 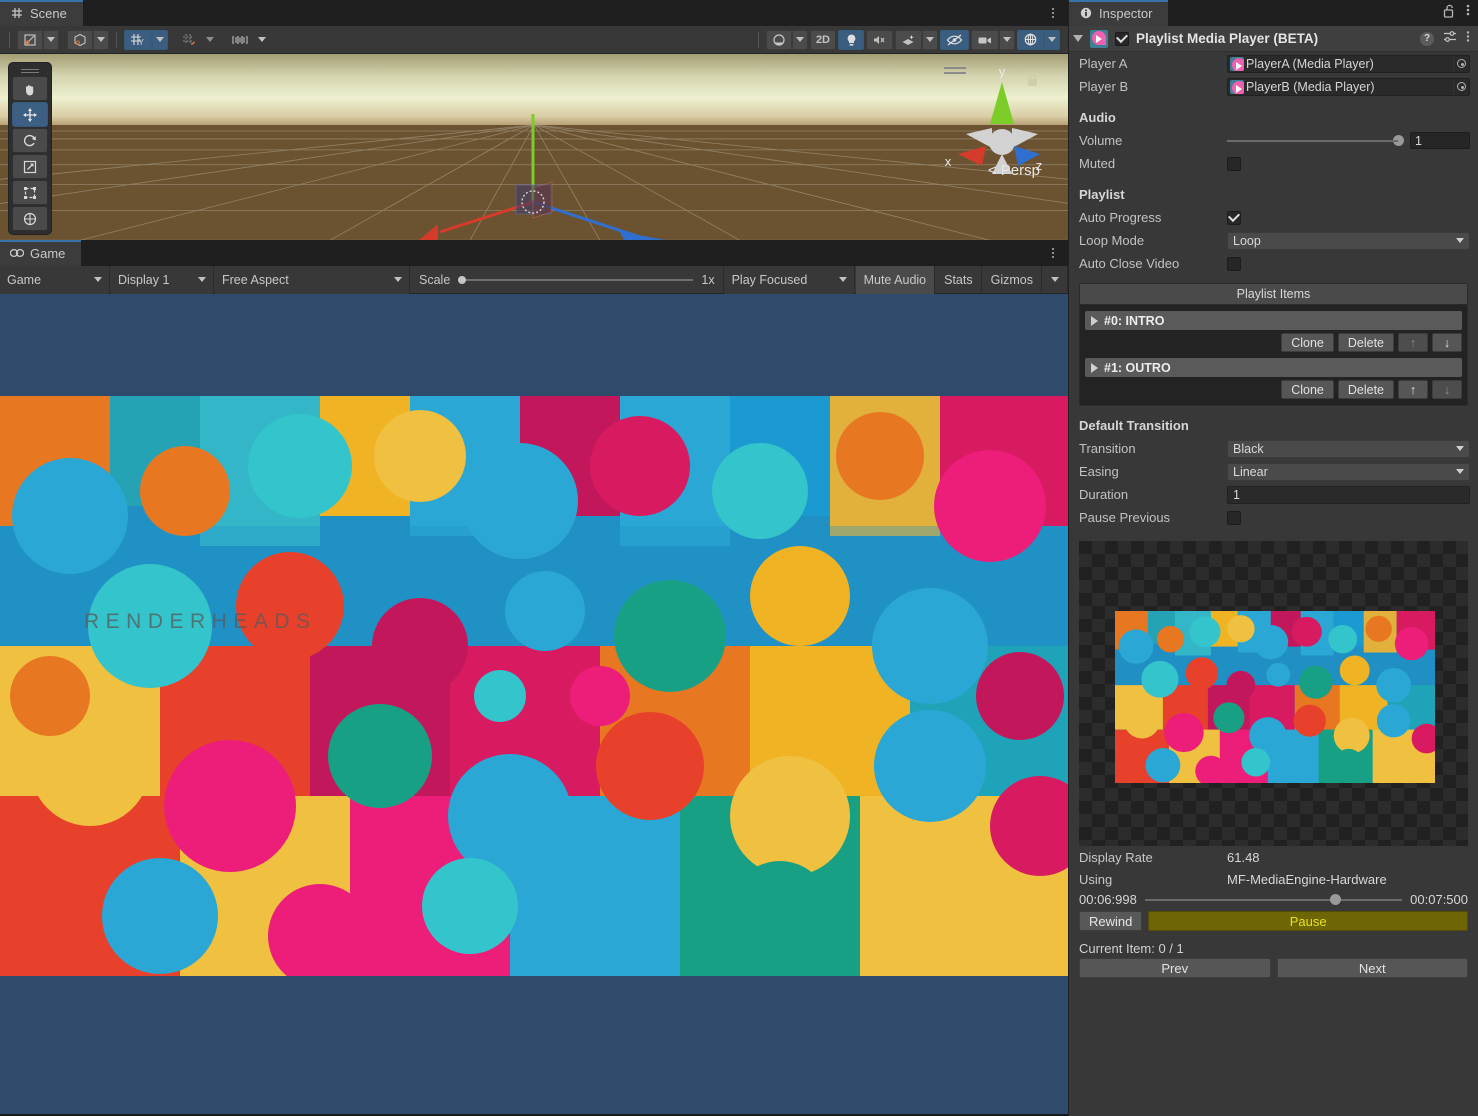 What do you see at coordinates (1312, 140) in the screenshot?
I see `volume-slider-track` at bounding box center [1312, 140].